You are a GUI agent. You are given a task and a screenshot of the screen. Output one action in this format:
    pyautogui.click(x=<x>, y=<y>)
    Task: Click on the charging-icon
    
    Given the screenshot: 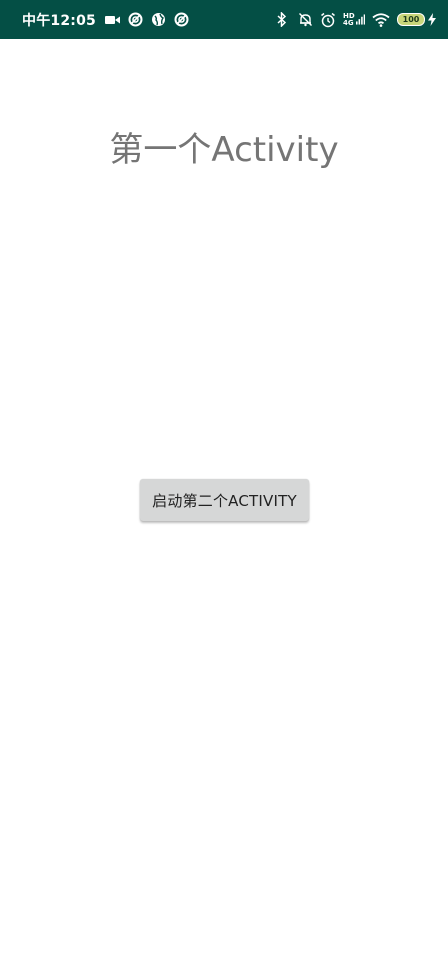 What is the action you would take?
    pyautogui.click(x=432, y=20)
    